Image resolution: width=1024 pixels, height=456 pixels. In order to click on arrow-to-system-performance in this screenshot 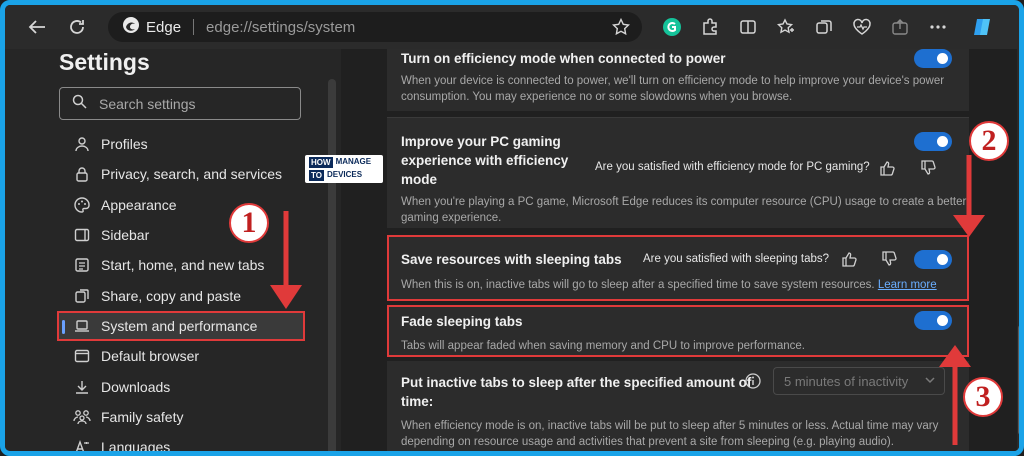, I will do `click(286, 260)`.